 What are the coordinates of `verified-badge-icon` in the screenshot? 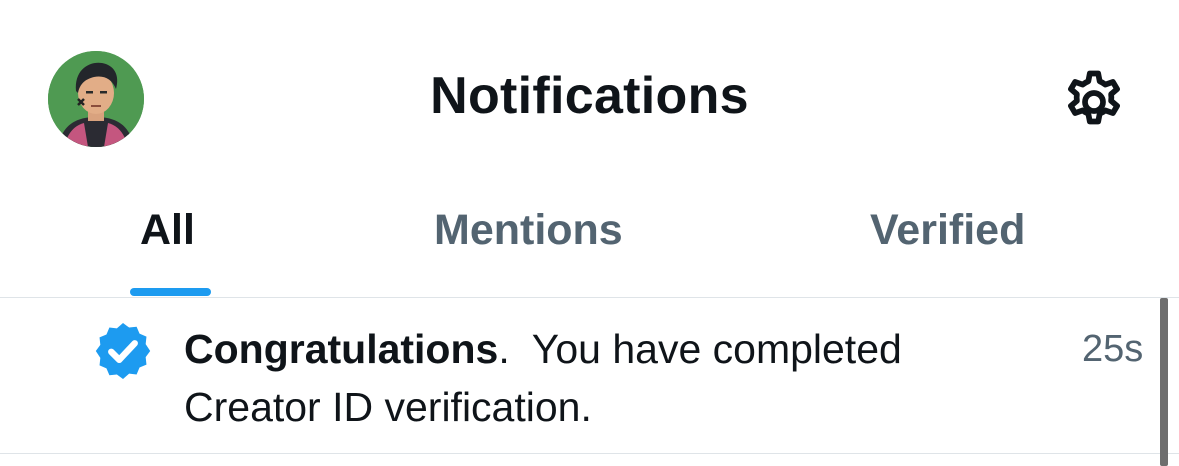 It's located at (123, 351).